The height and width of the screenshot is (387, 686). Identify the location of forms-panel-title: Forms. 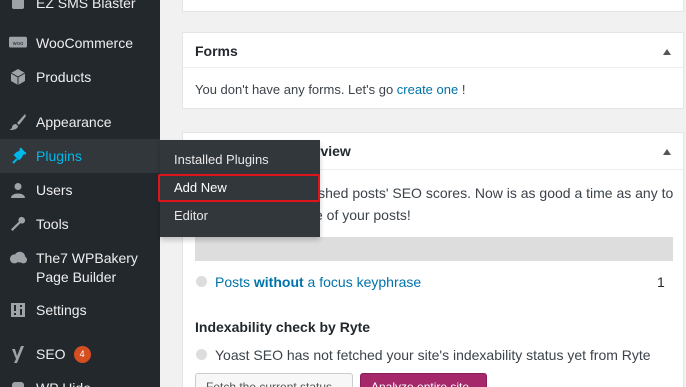
(216, 51).